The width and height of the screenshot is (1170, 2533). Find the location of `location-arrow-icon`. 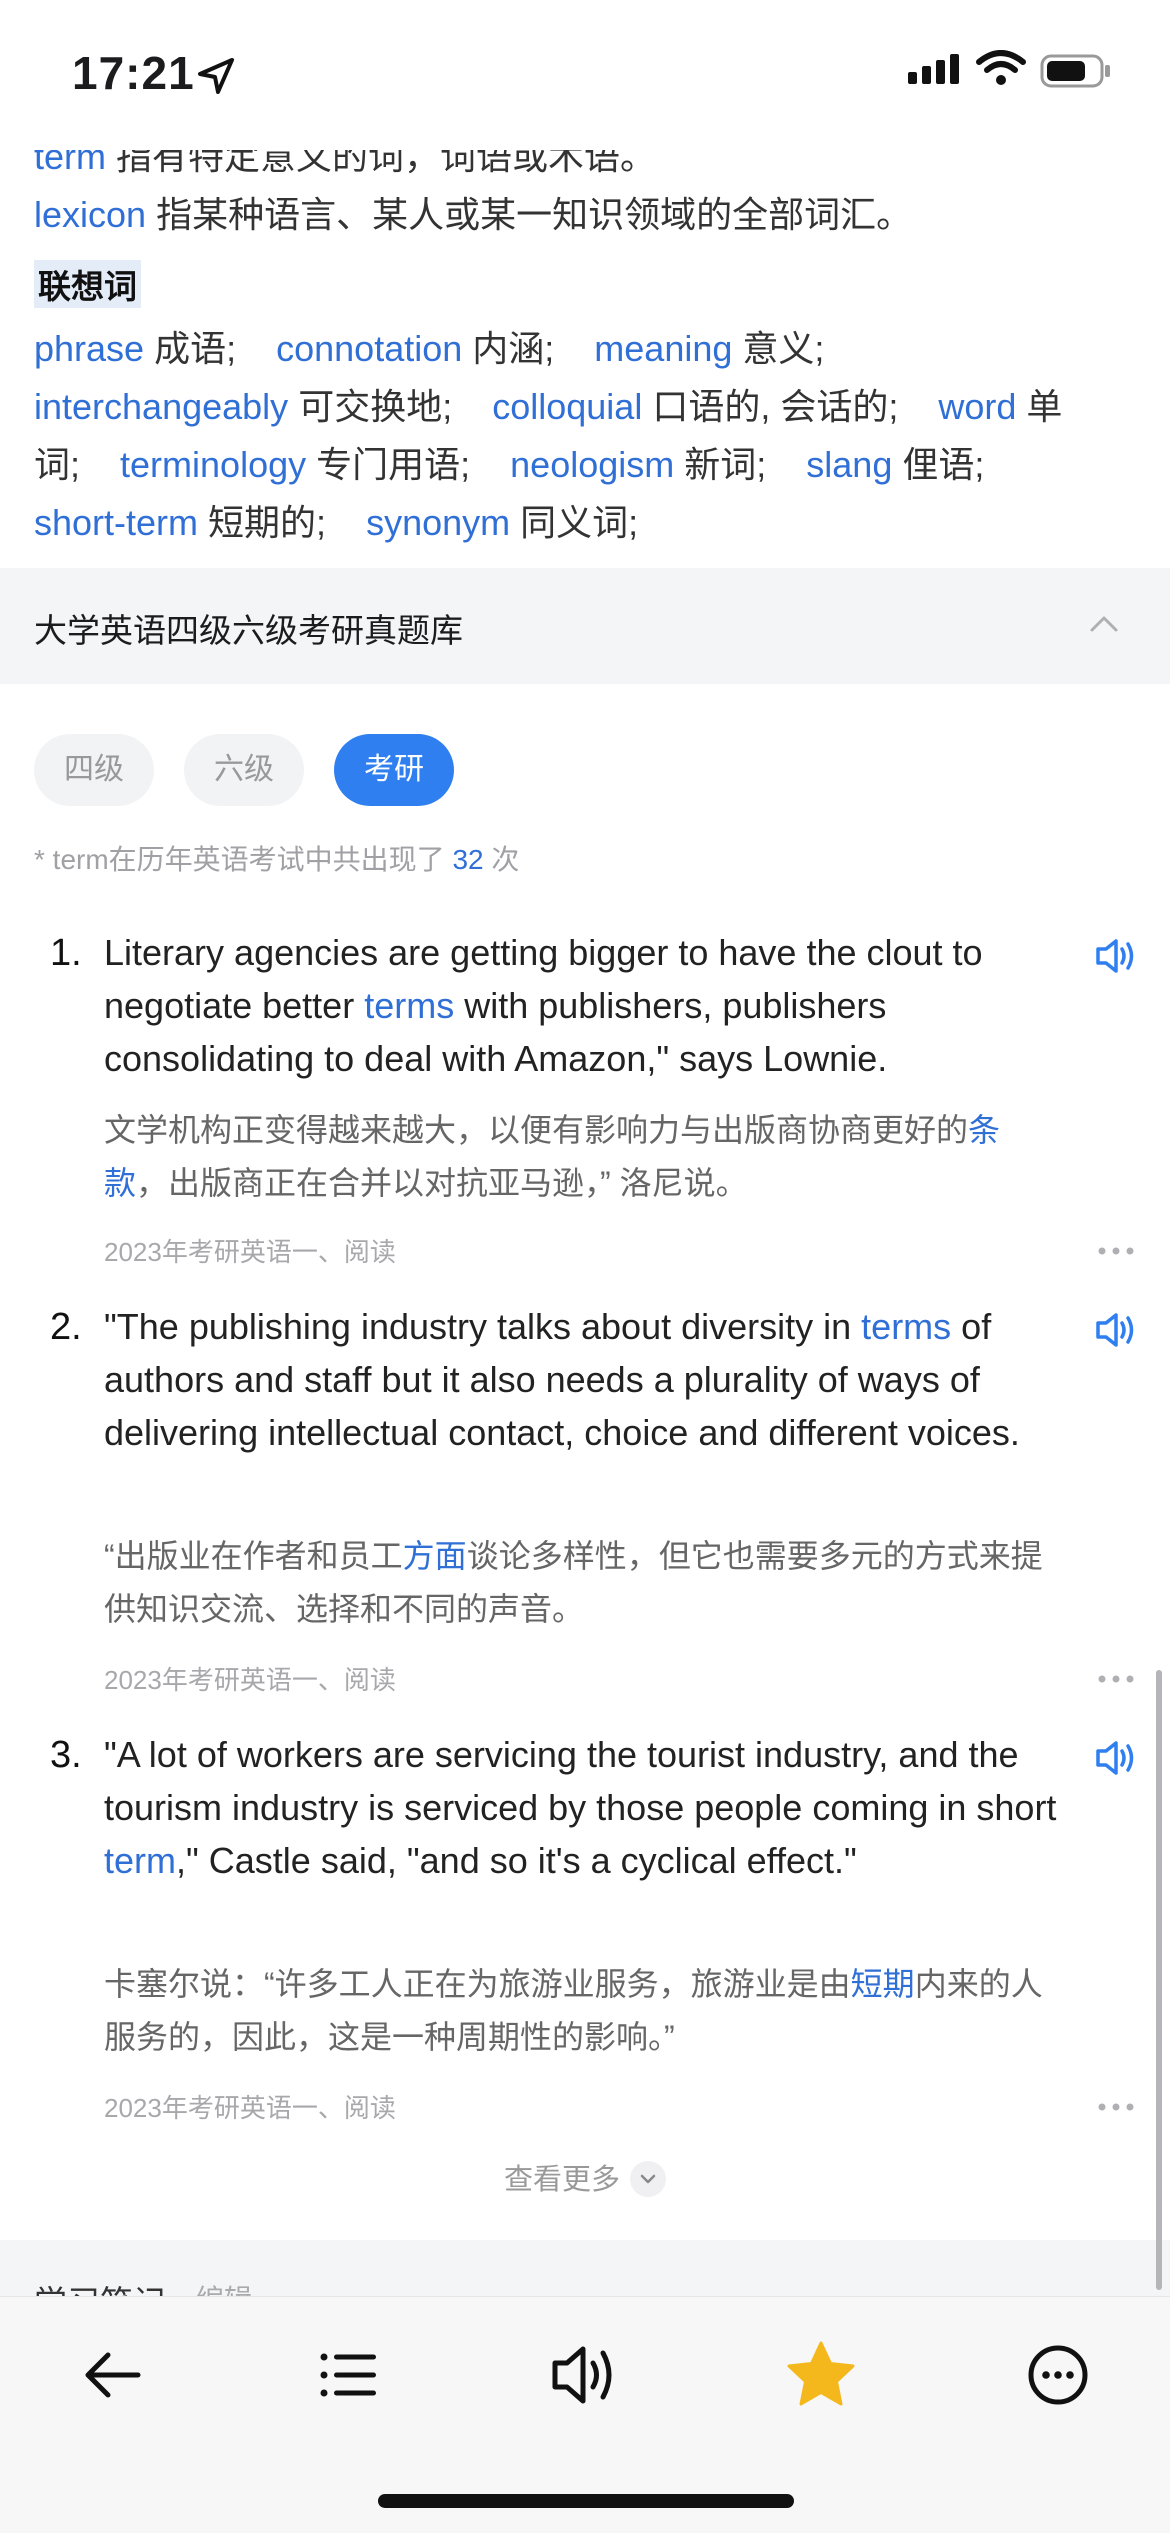

location-arrow-icon is located at coordinates (216, 76).